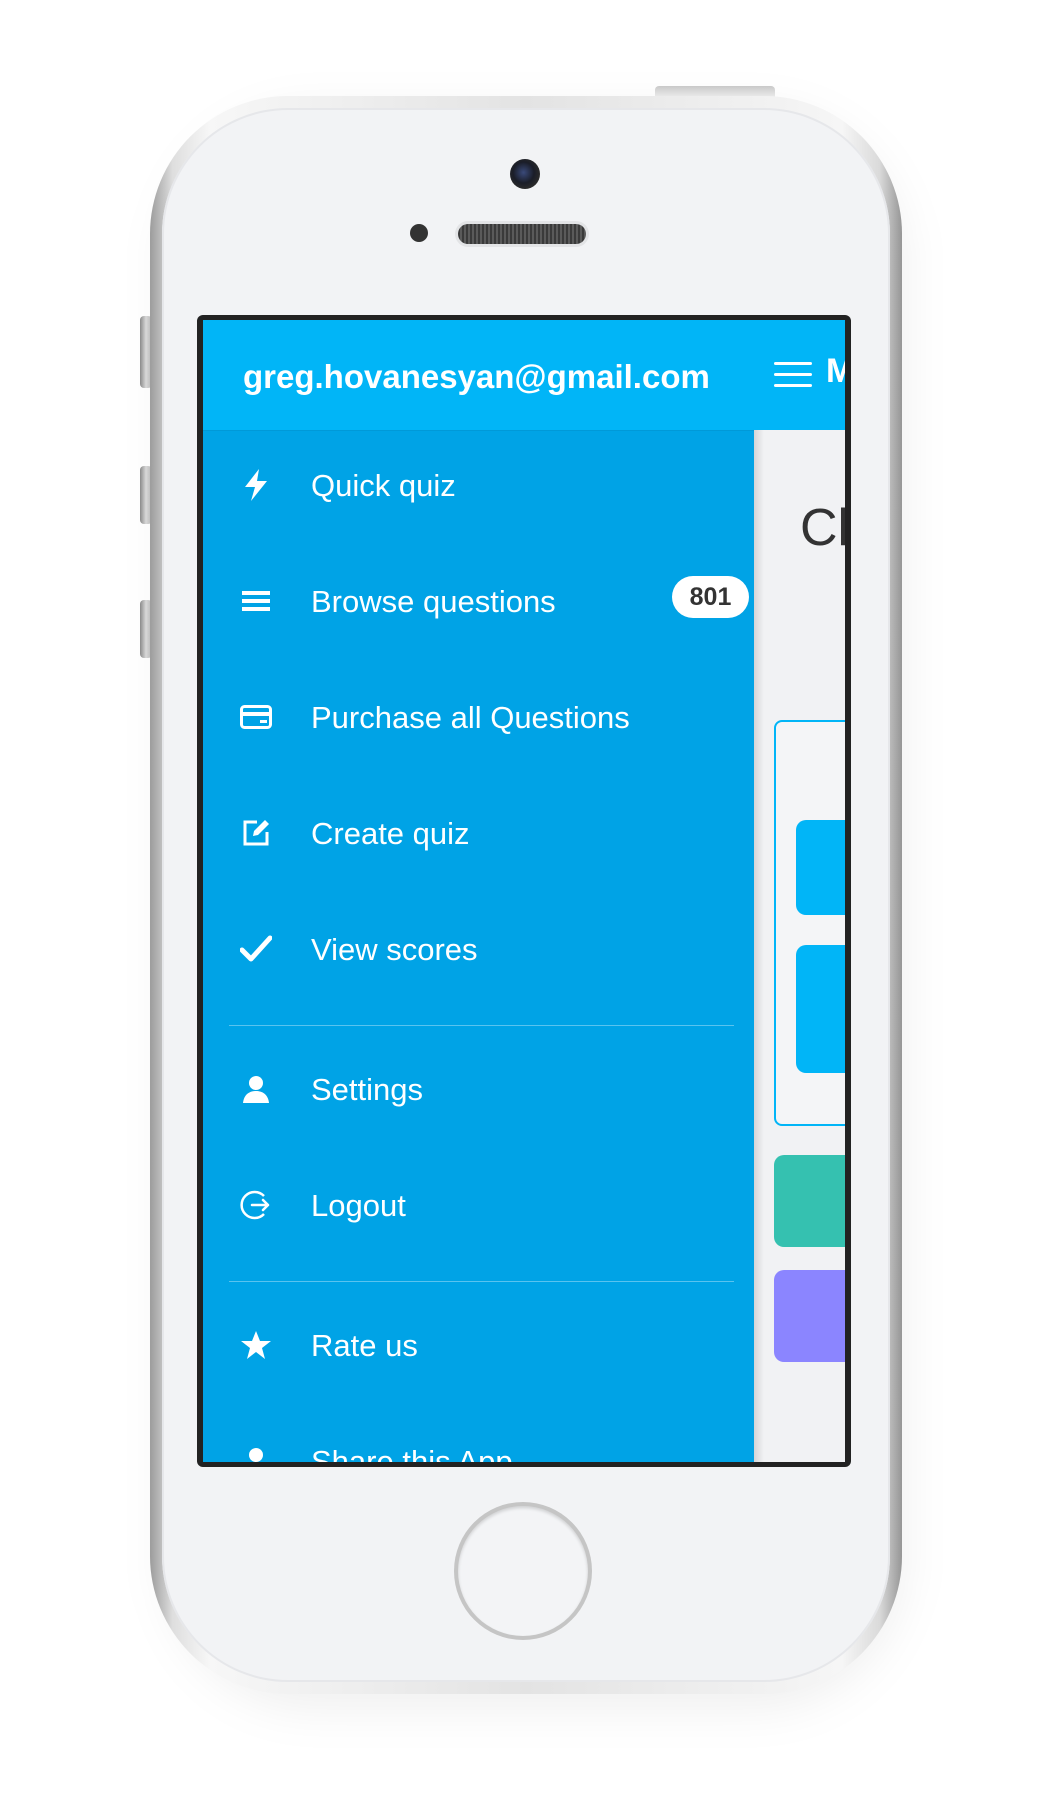  What do you see at coordinates (835, 371) in the screenshot?
I see `main-header-title: M` at bounding box center [835, 371].